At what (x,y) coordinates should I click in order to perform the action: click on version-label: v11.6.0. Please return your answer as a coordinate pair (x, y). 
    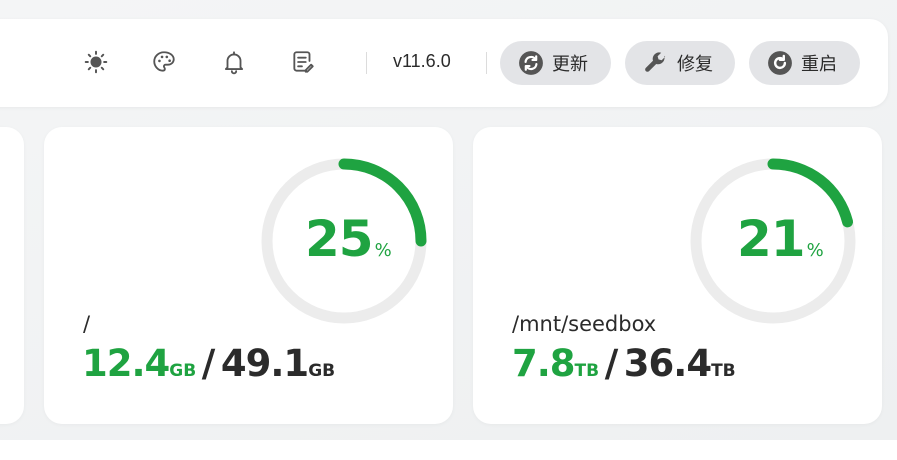
    Looking at the image, I should click on (422, 61).